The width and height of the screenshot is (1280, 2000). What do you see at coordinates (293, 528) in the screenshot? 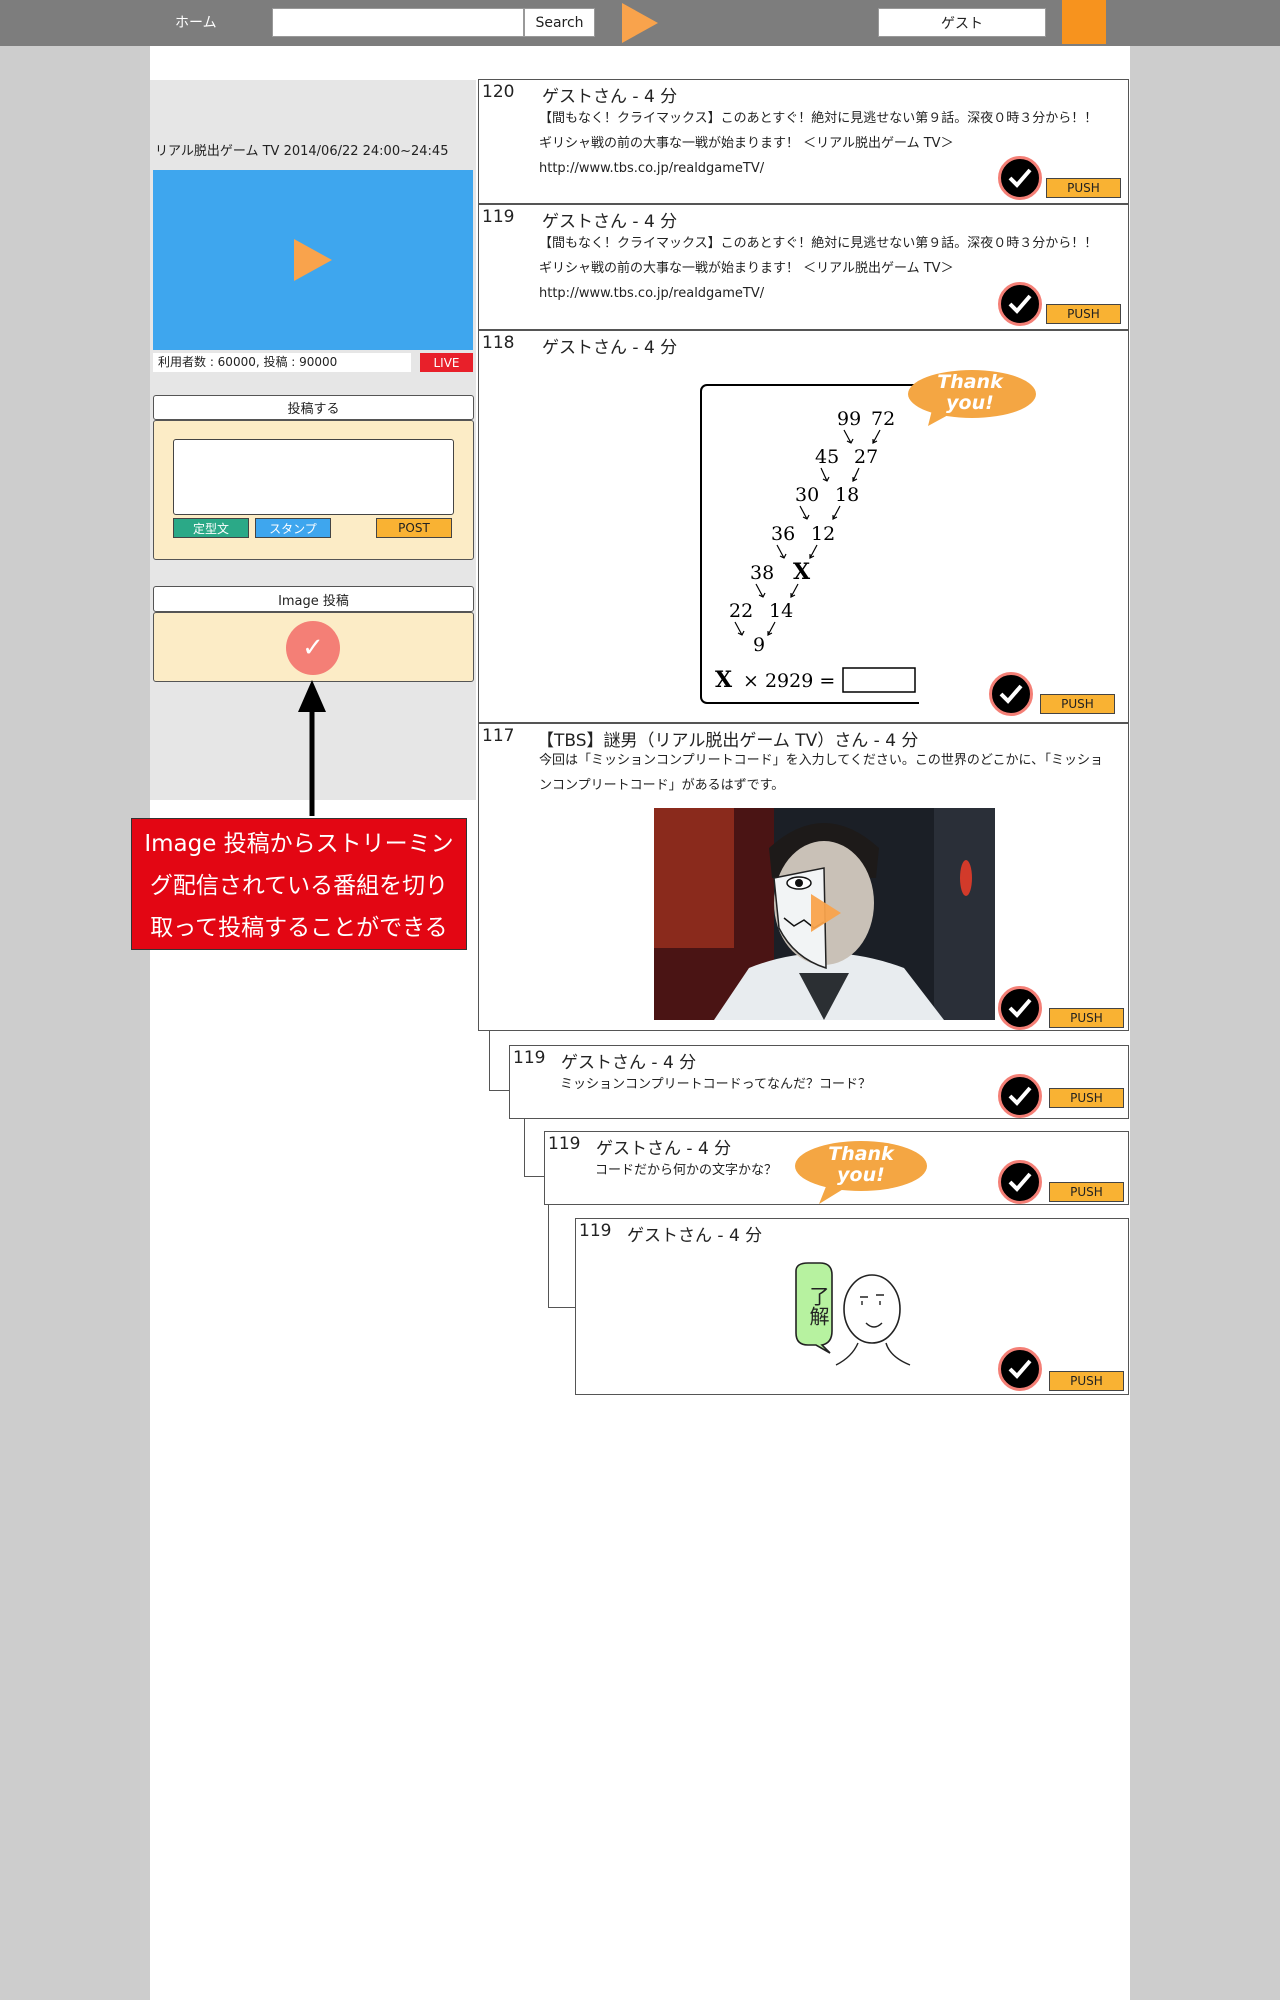
I see `stamp-button: スタンプ` at bounding box center [293, 528].